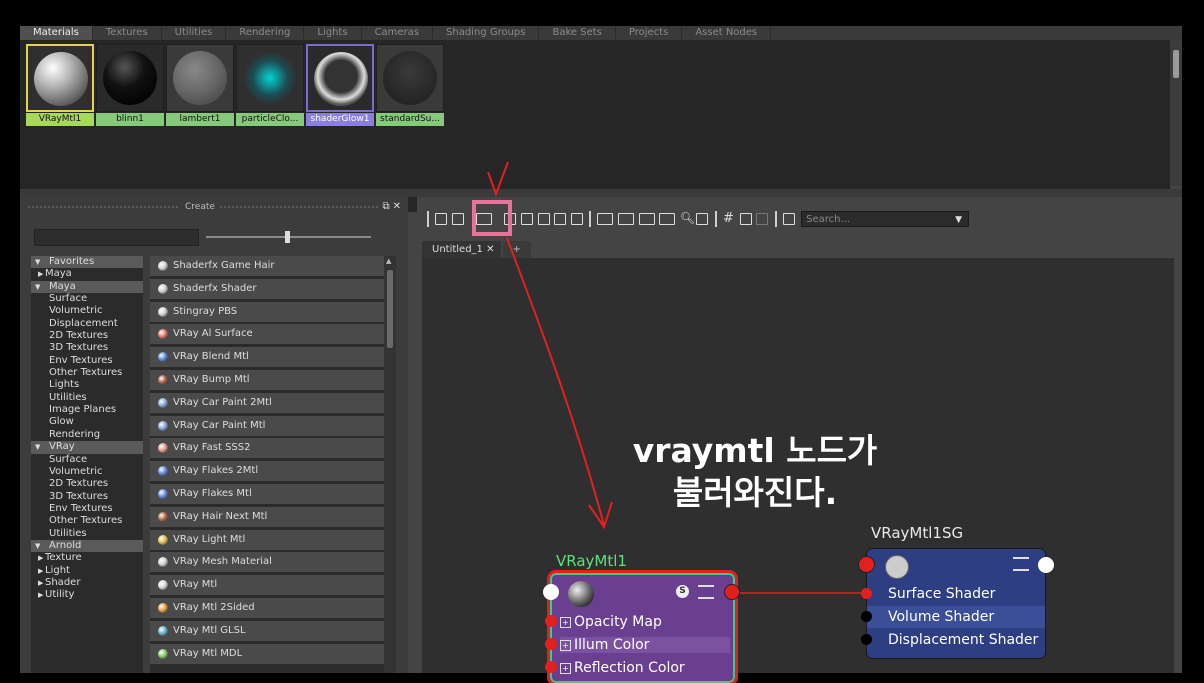 The image size is (1204, 683). Describe the element at coordinates (917, 533) in the screenshot. I see `node2-title: VRayMtl1SG` at that location.